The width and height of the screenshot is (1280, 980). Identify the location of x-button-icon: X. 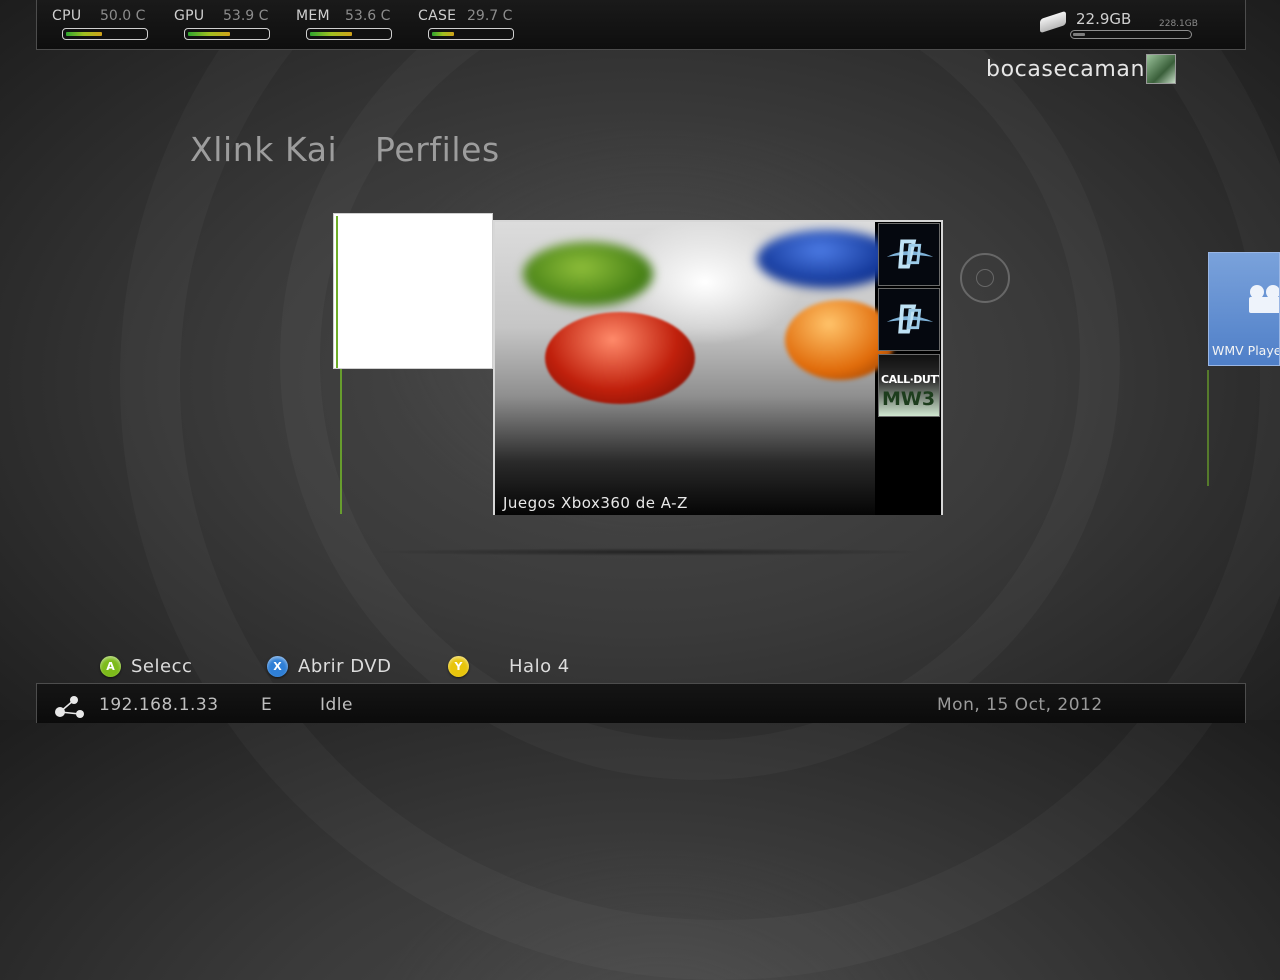
(277, 666).